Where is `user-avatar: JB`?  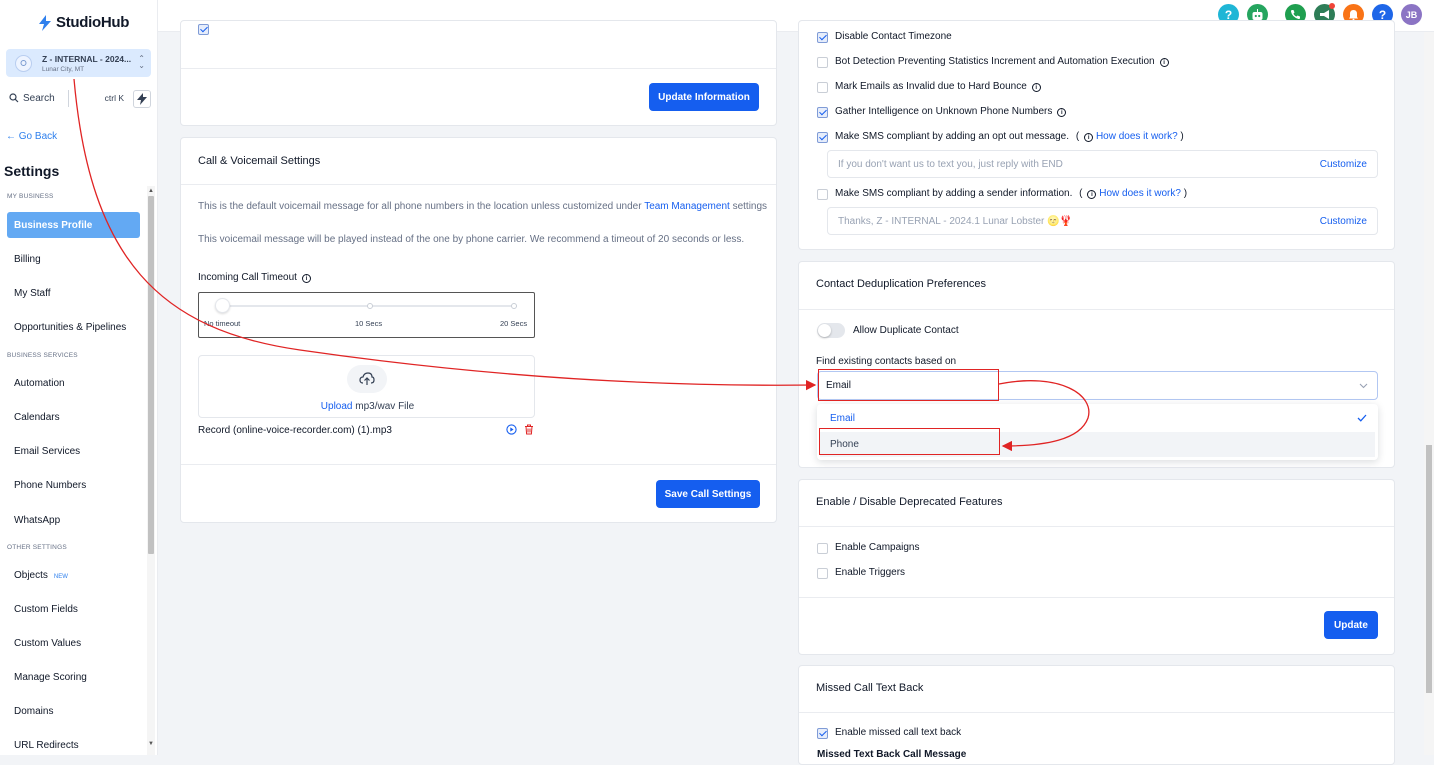
user-avatar: JB is located at coordinates (1411, 14).